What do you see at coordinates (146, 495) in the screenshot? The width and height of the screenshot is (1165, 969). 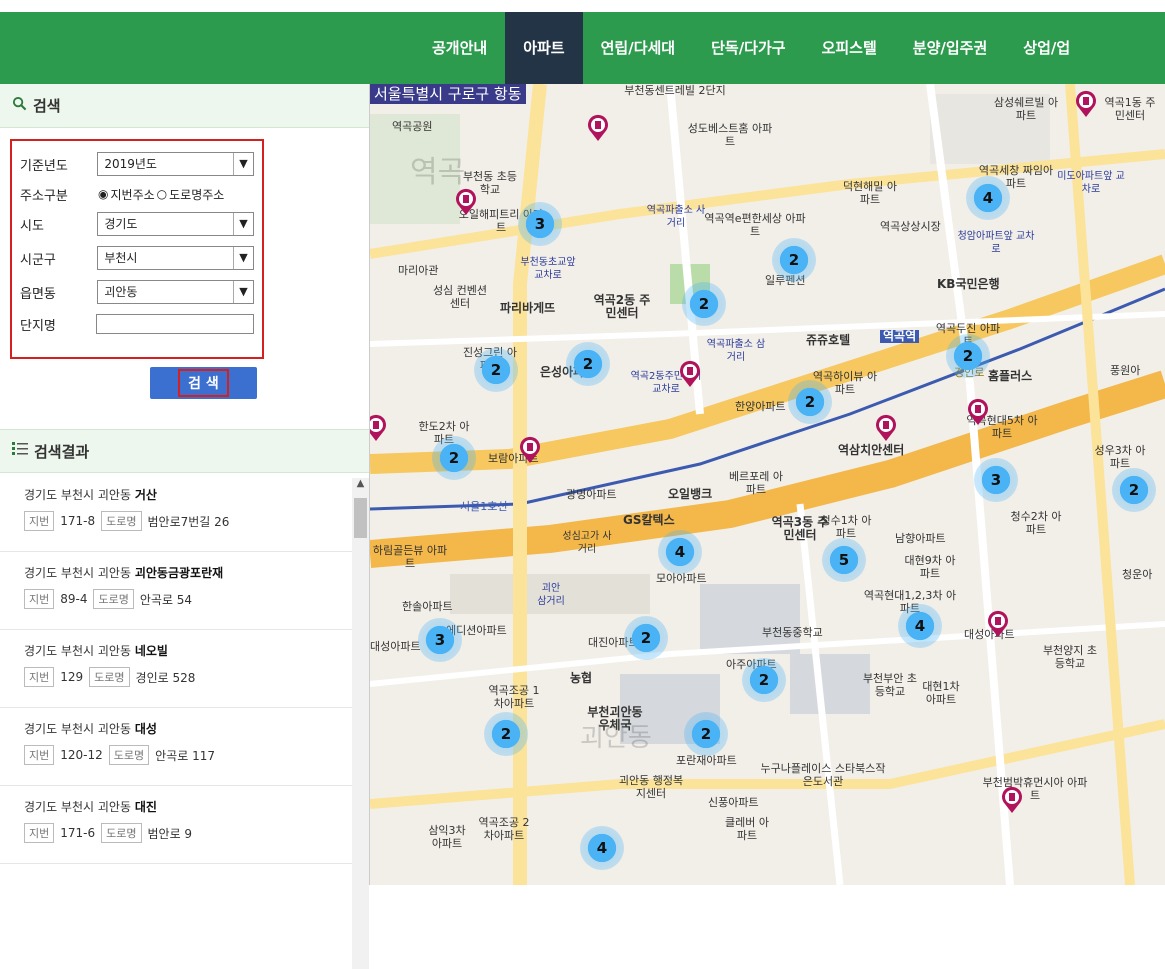 I see `result-name: 거산` at bounding box center [146, 495].